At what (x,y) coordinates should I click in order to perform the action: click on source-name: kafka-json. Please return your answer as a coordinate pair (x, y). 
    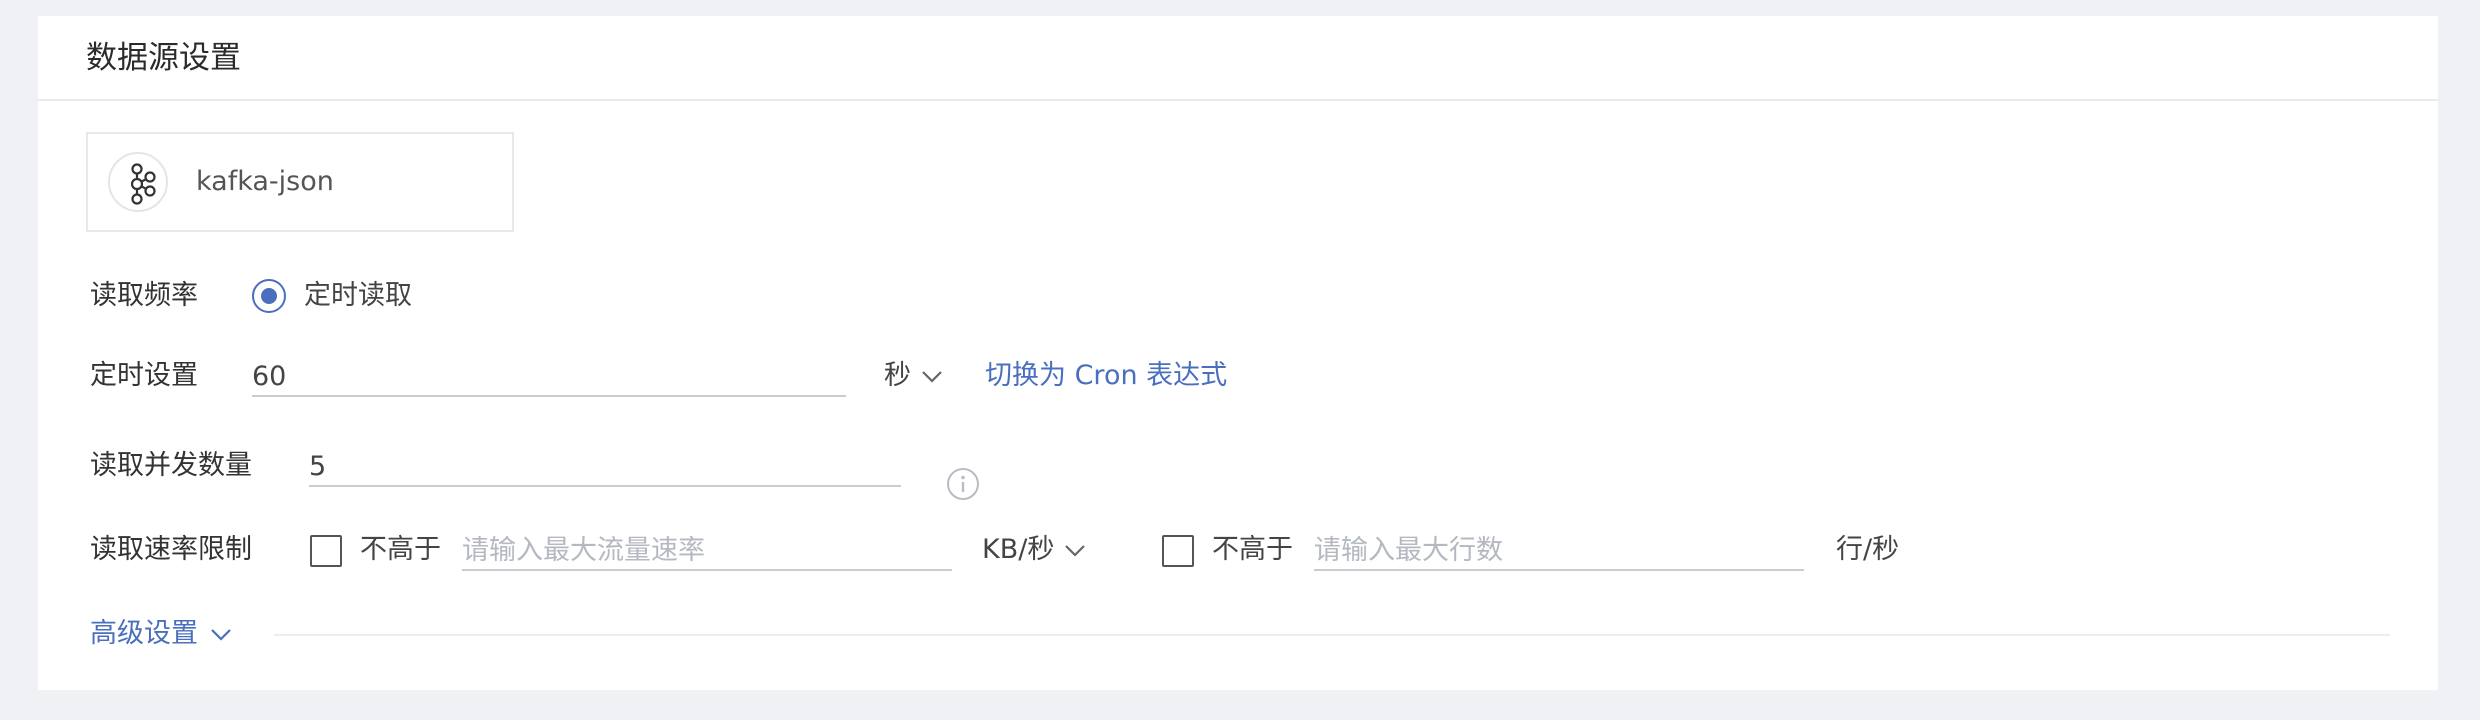
    Looking at the image, I should click on (265, 181).